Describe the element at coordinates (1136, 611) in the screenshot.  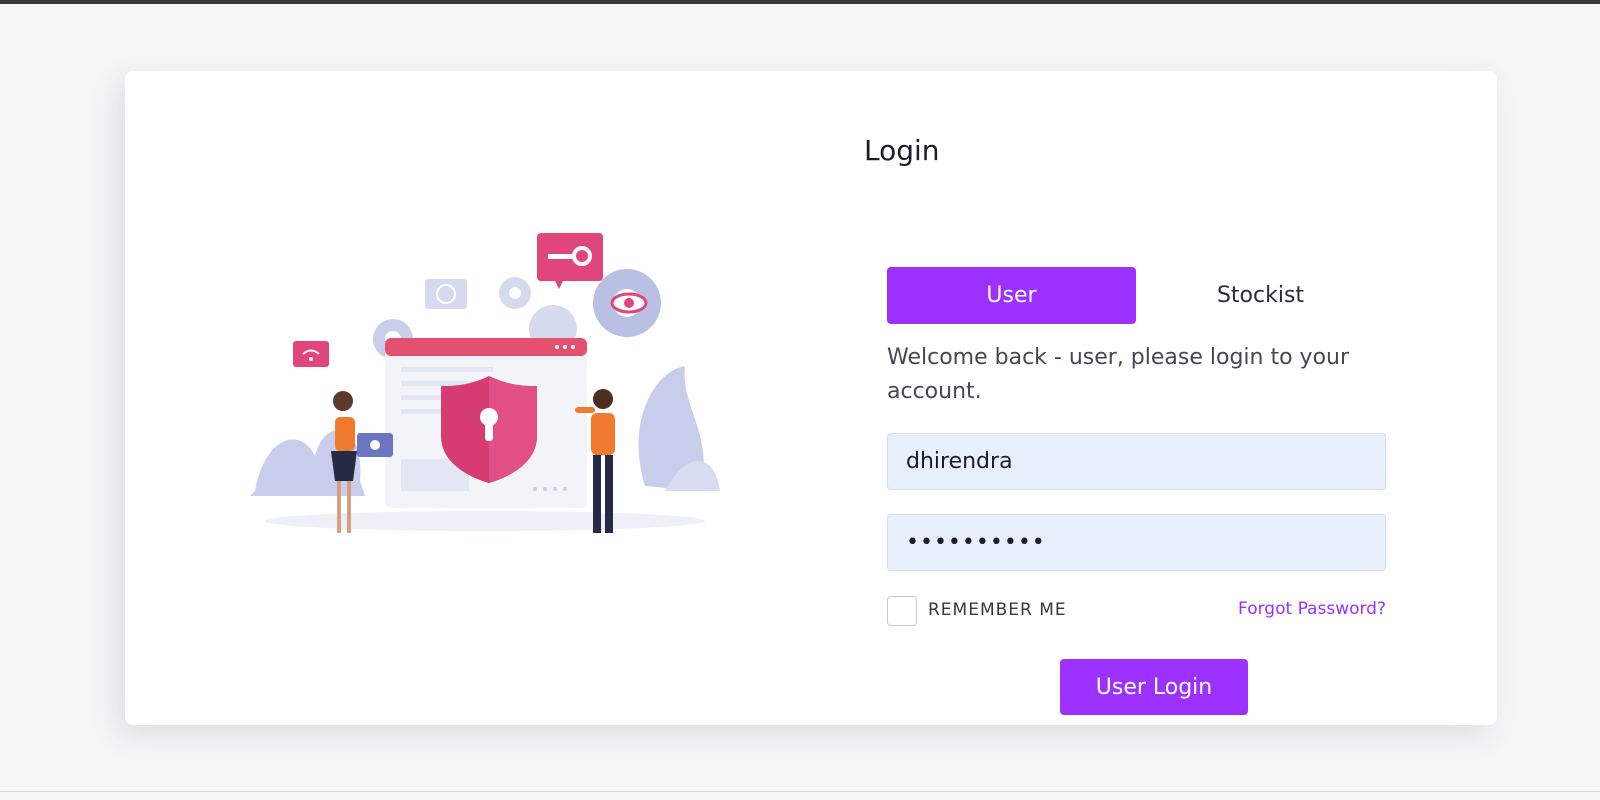
I see `remember-row: REMEMBER ME Forgot Password?` at that location.